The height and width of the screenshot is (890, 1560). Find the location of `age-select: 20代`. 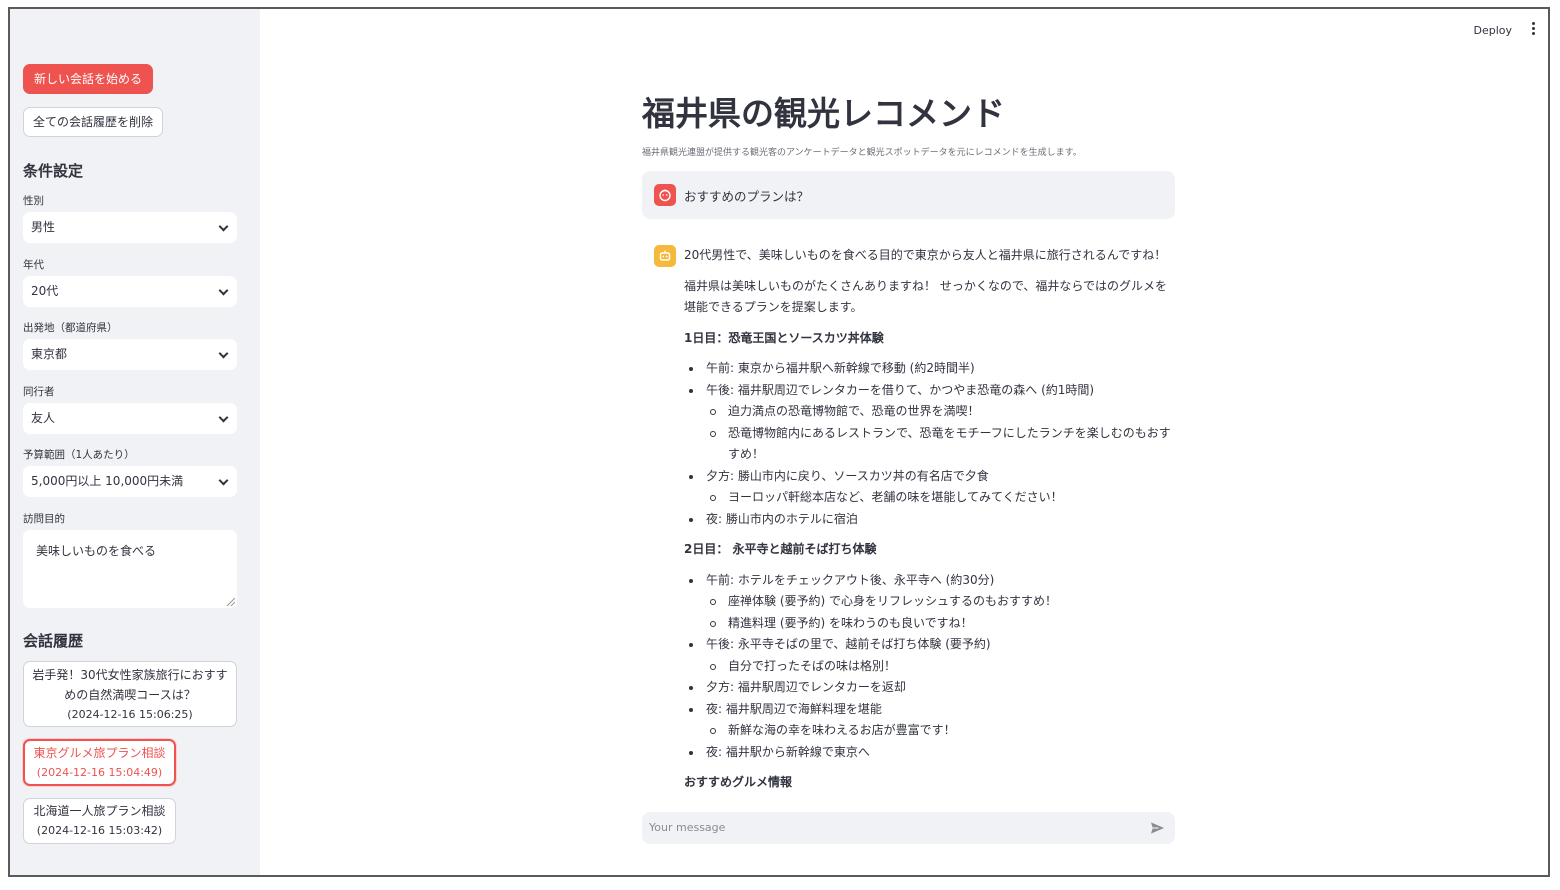

age-select: 20代 is located at coordinates (130, 291).